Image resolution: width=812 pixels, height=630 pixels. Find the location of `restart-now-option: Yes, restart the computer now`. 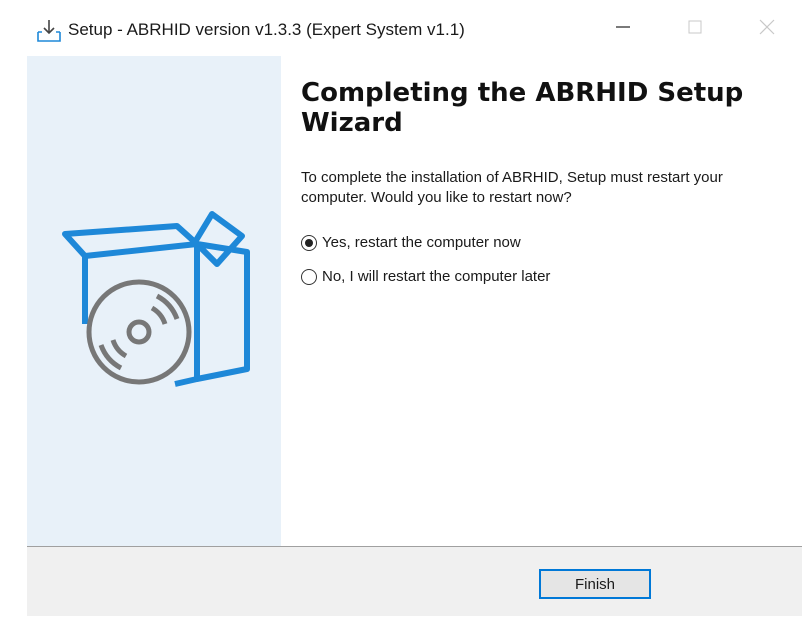

restart-now-option: Yes, restart the computer now is located at coordinates (411, 242).